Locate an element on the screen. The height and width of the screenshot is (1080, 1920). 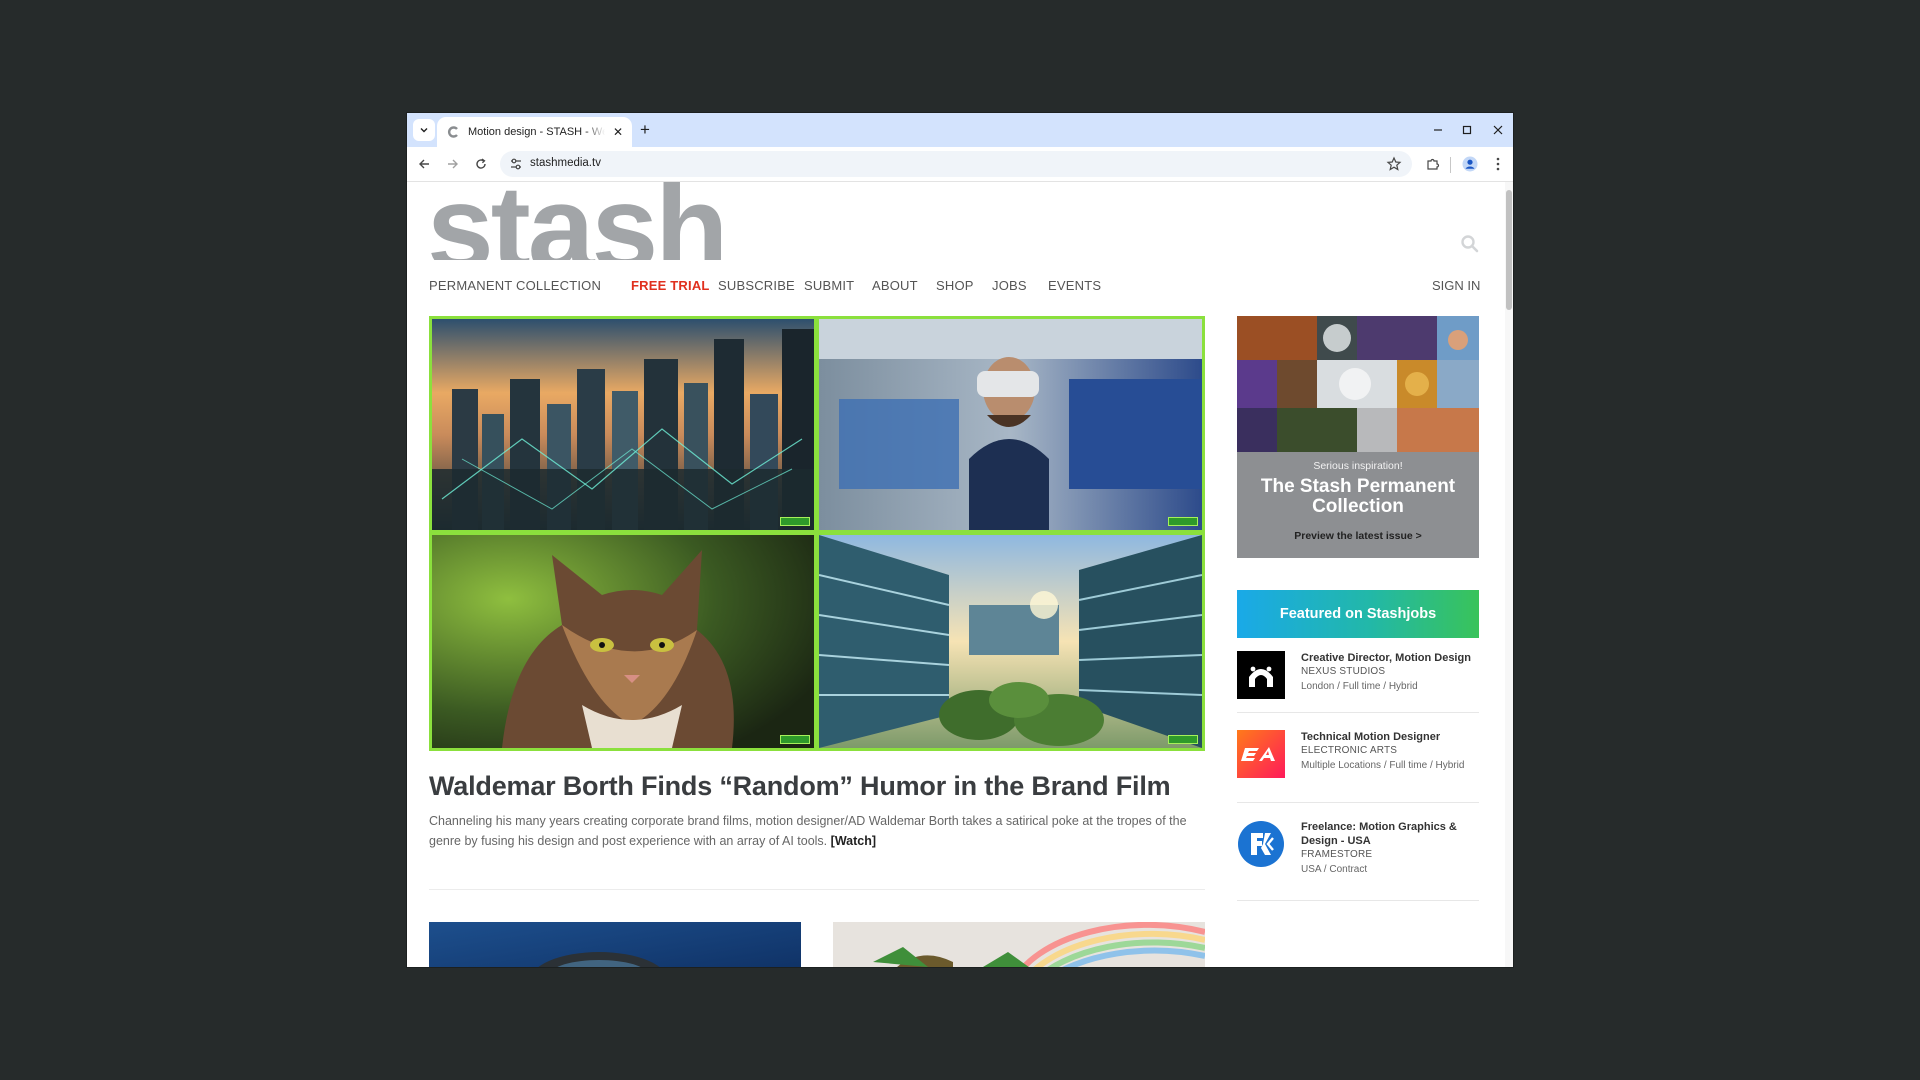
profile-avatar-icon is located at coordinates (1470, 164).